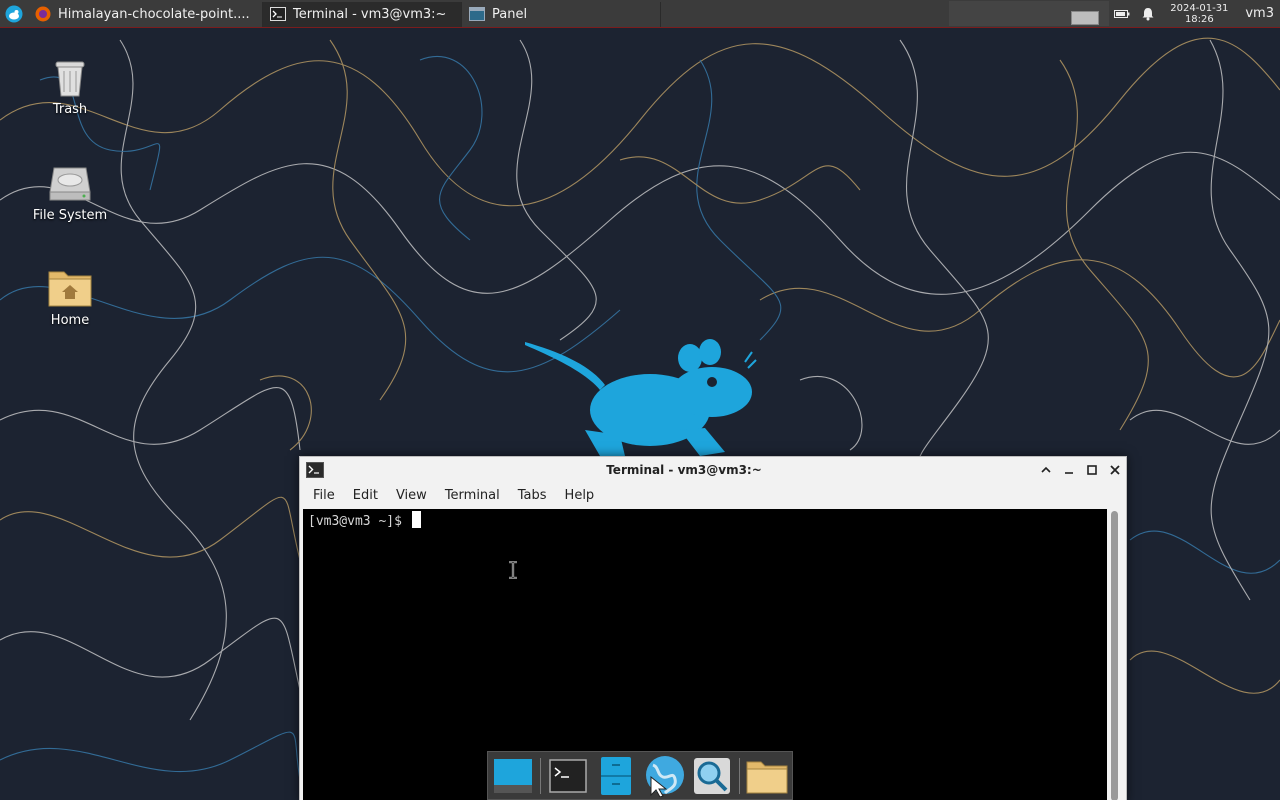  I want to click on clock: 2024-01-31 18:26, so click(1199, 14).